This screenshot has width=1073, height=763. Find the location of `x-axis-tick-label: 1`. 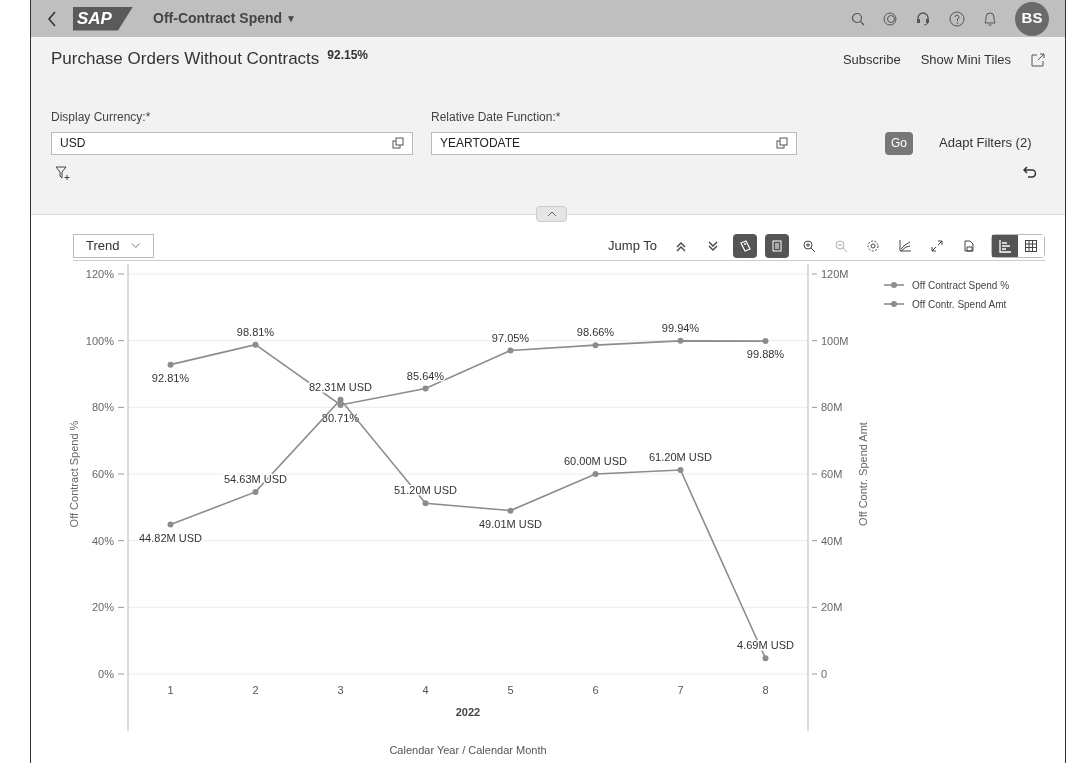

x-axis-tick-label: 1 is located at coordinates (170, 690).